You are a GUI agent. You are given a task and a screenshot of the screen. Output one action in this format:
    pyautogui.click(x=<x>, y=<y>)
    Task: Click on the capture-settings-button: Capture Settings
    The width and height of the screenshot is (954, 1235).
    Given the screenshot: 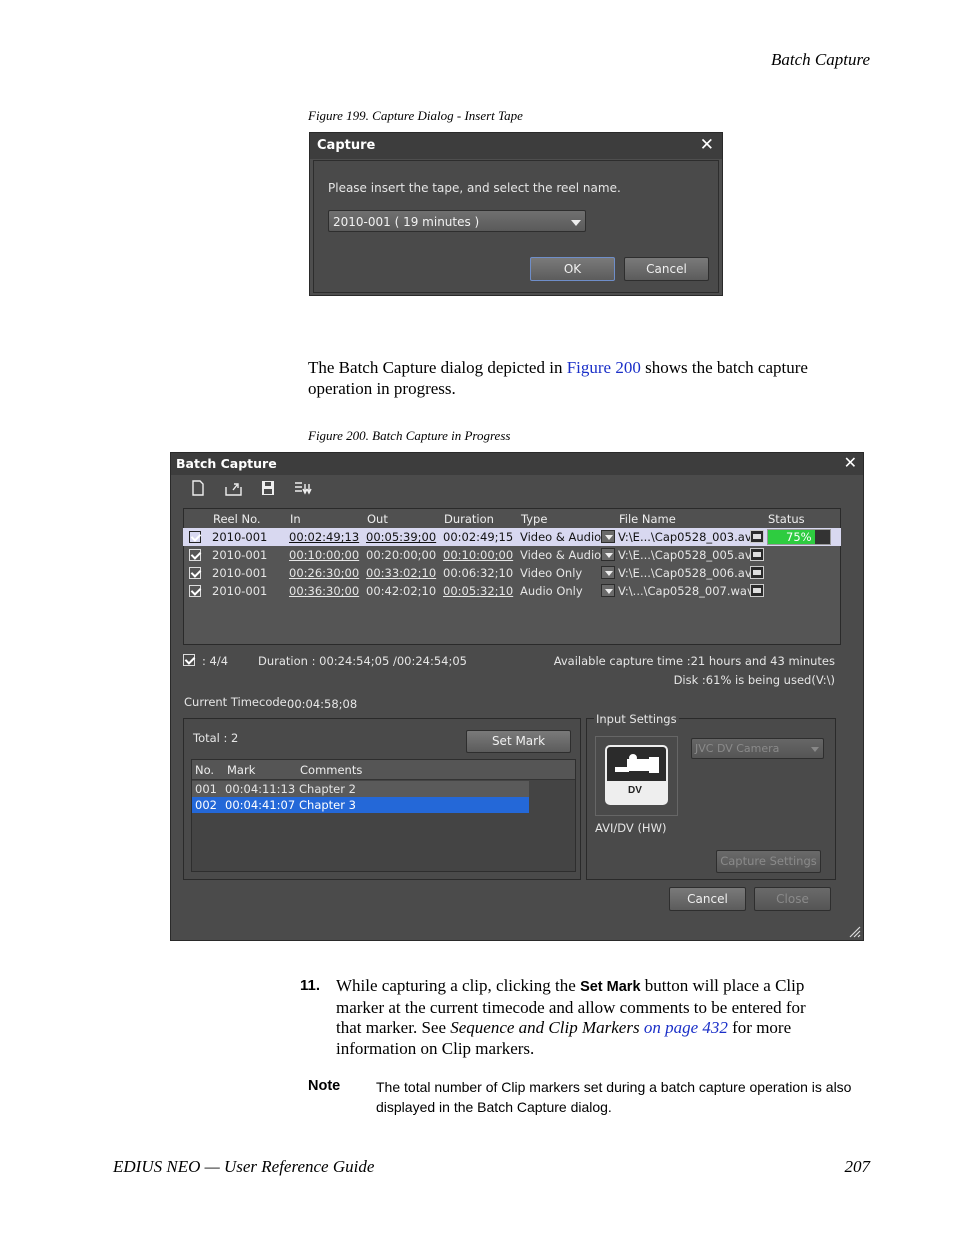 What is the action you would take?
    pyautogui.click(x=768, y=861)
    